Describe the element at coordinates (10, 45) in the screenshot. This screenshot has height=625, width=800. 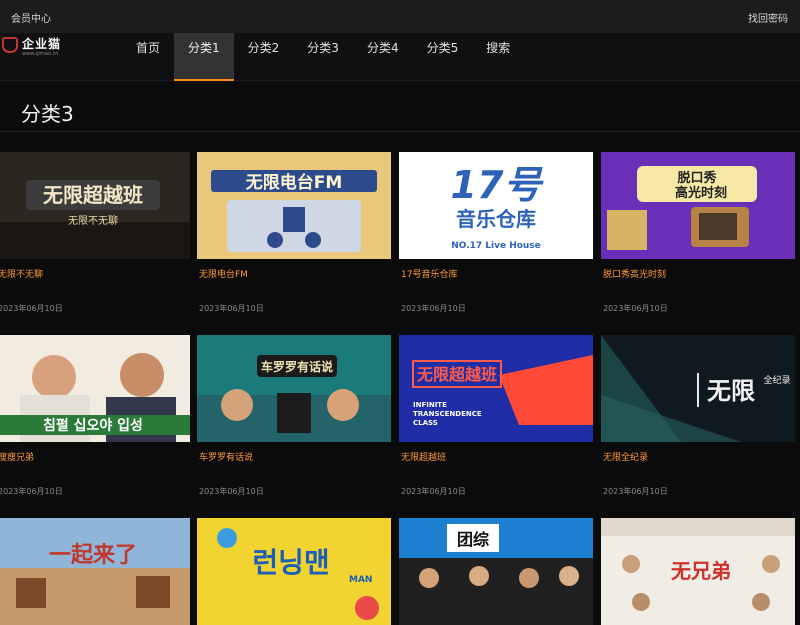
I see `cat-logo-icon` at that location.